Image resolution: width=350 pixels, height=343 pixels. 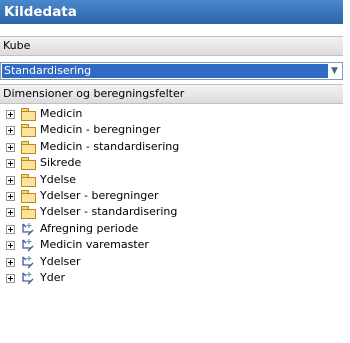 I want to click on cube-dropdown-value: Standardisering, so click(x=165, y=71).